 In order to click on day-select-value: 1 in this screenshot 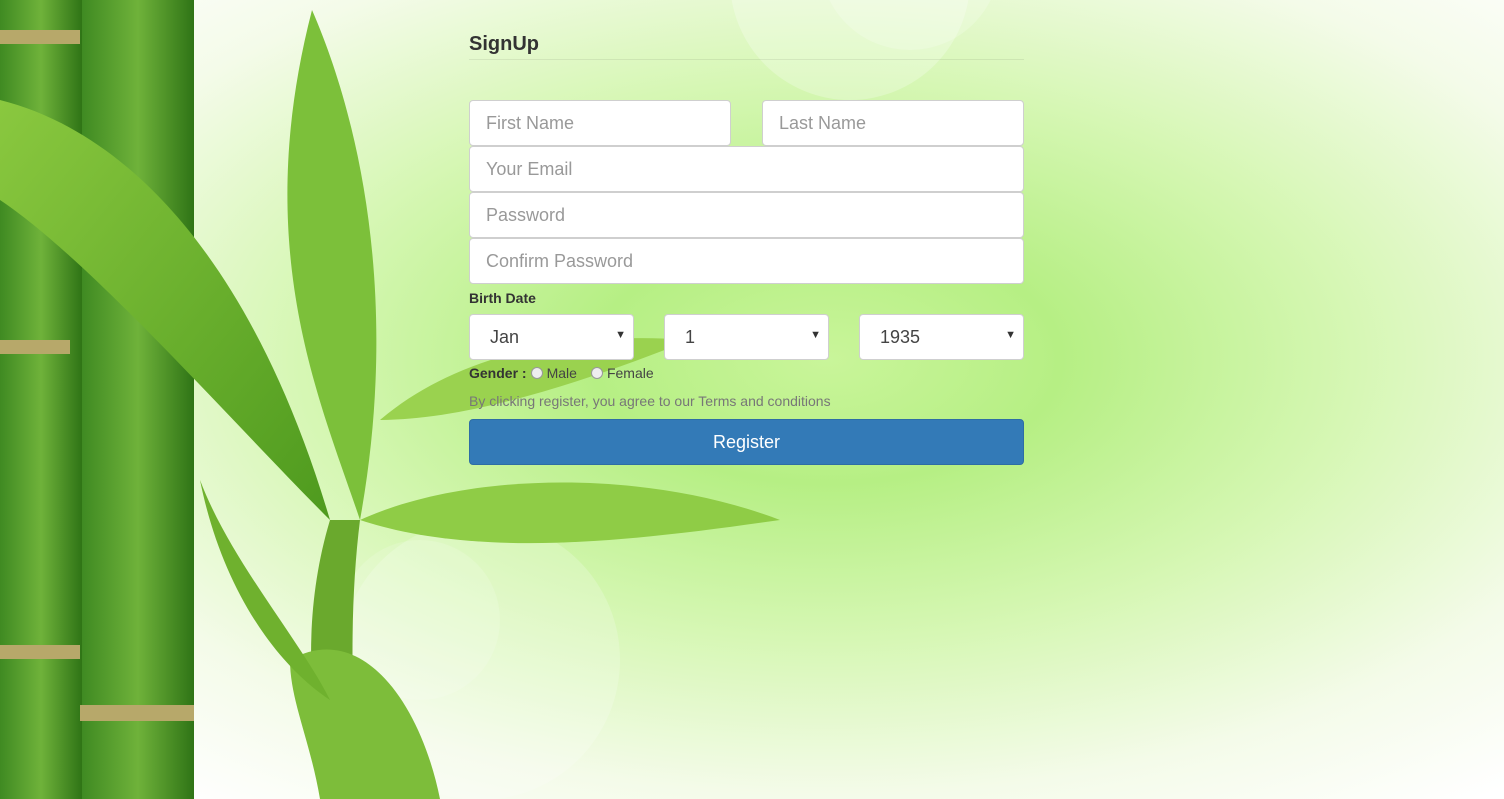, I will do `click(746, 337)`.